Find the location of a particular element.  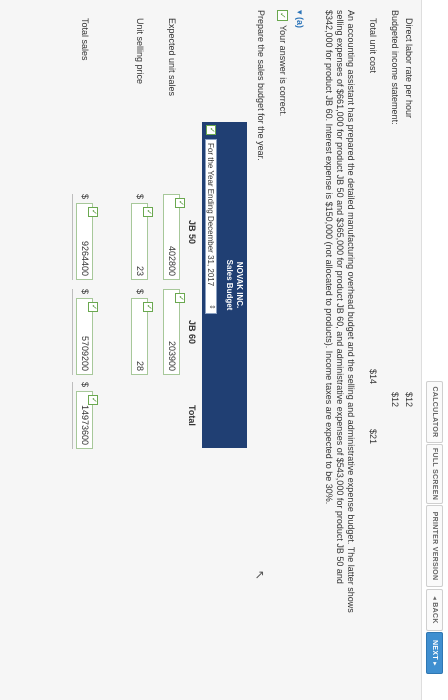

total-sales-jb60-input: ✓ 5709200 is located at coordinates (87, 336).